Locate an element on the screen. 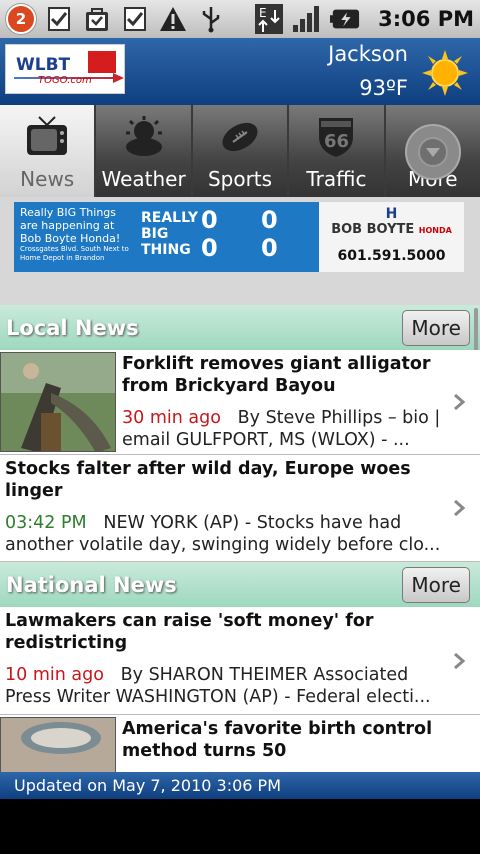 This screenshot has width=480, height=854. section-title: Local News is located at coordinates (72, 327).